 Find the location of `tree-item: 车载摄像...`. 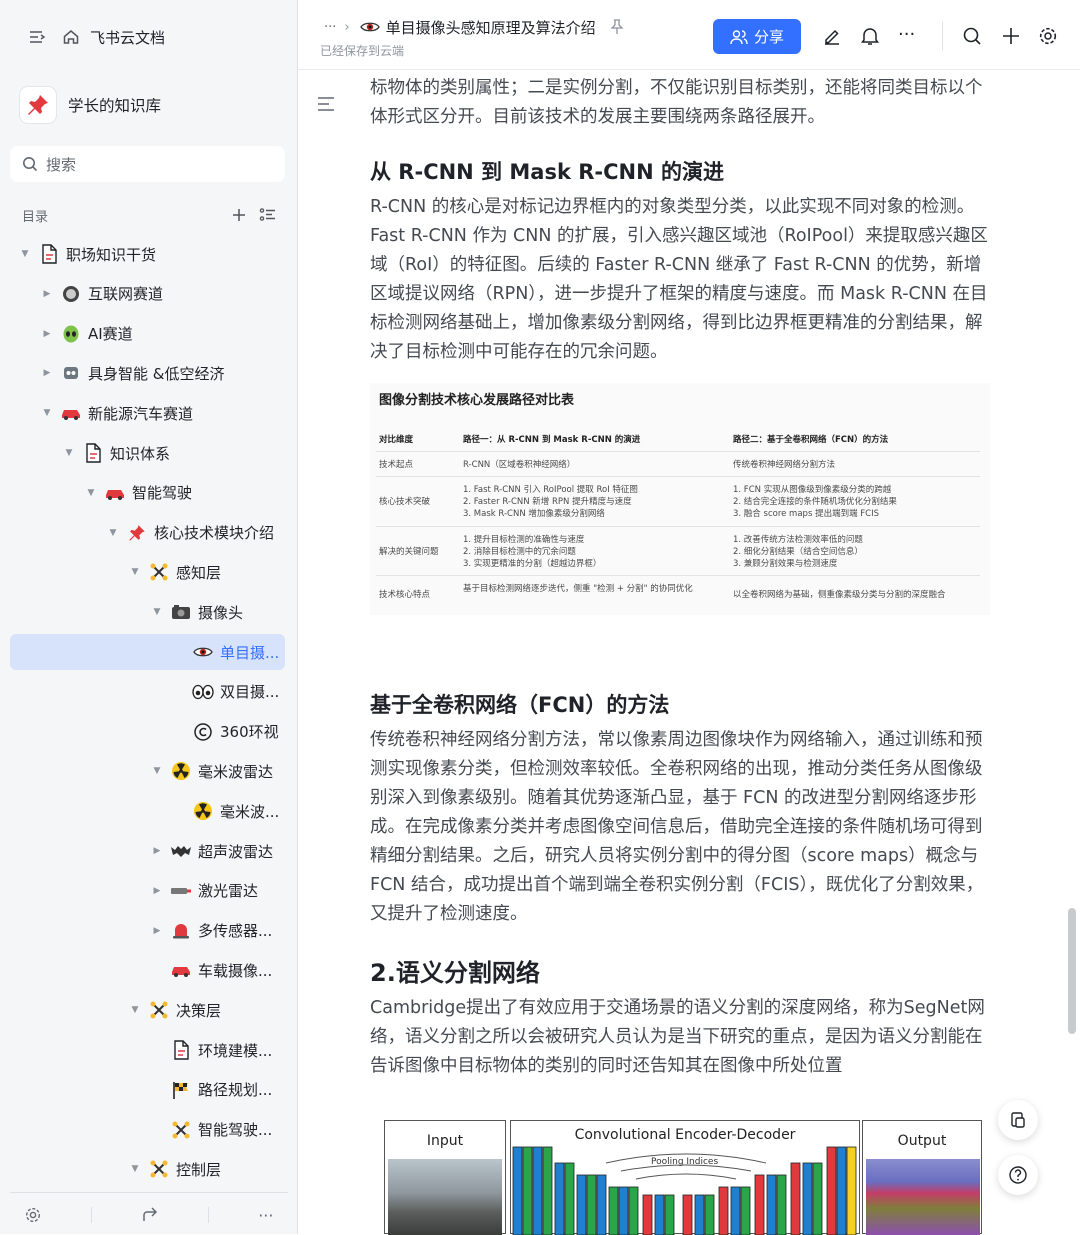

tree-item: 车载摄像... is located at coordinates (147, 970).